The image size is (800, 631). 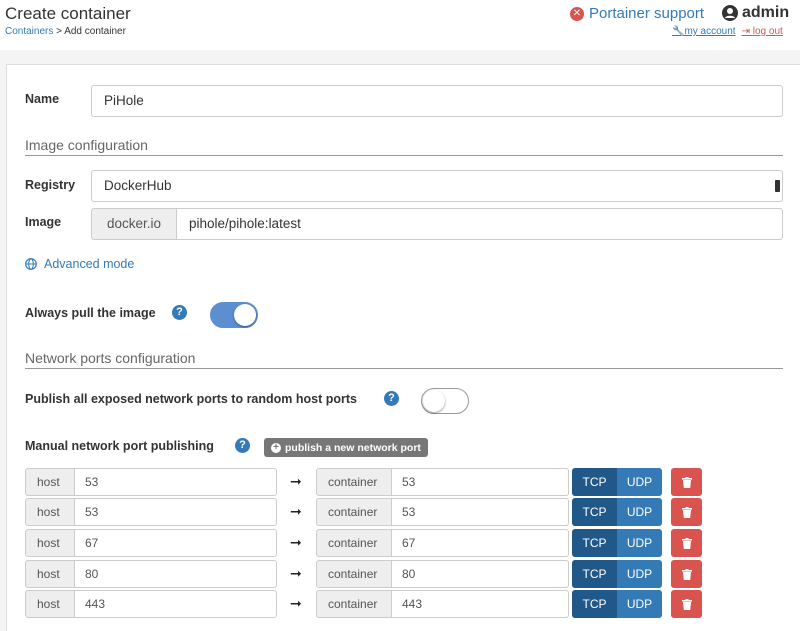 I want to click on registry-label: Registry, so click(x=50, y=185).